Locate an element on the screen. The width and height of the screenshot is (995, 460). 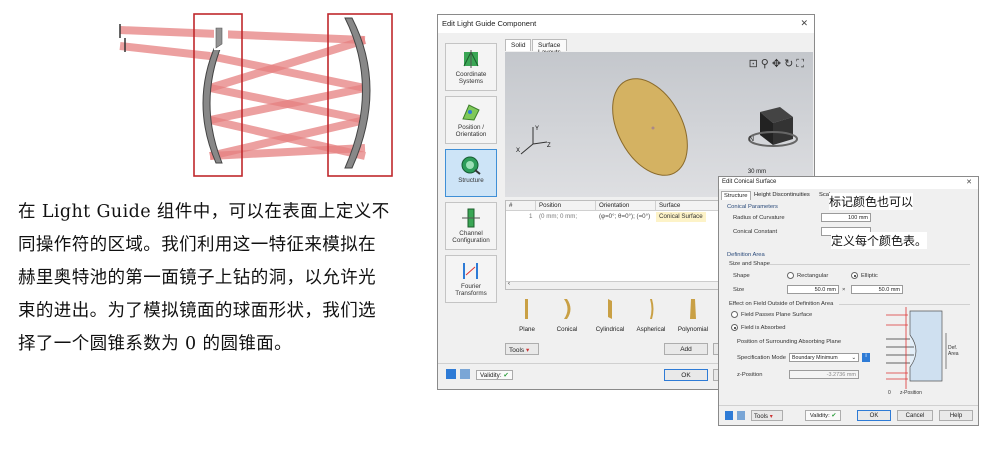
footer-divider is located at coordinates (848, 405).